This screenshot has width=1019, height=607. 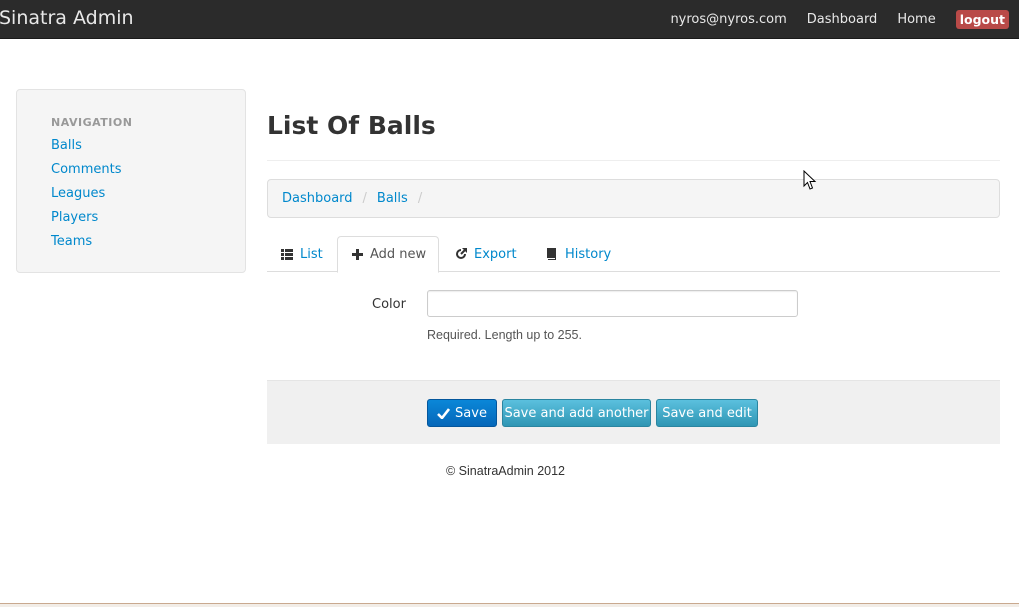 What do you see at coordinates (86, 222) in the screenshot?
I see `sidebar-item-players: Players` at bounding box center [86, 222].